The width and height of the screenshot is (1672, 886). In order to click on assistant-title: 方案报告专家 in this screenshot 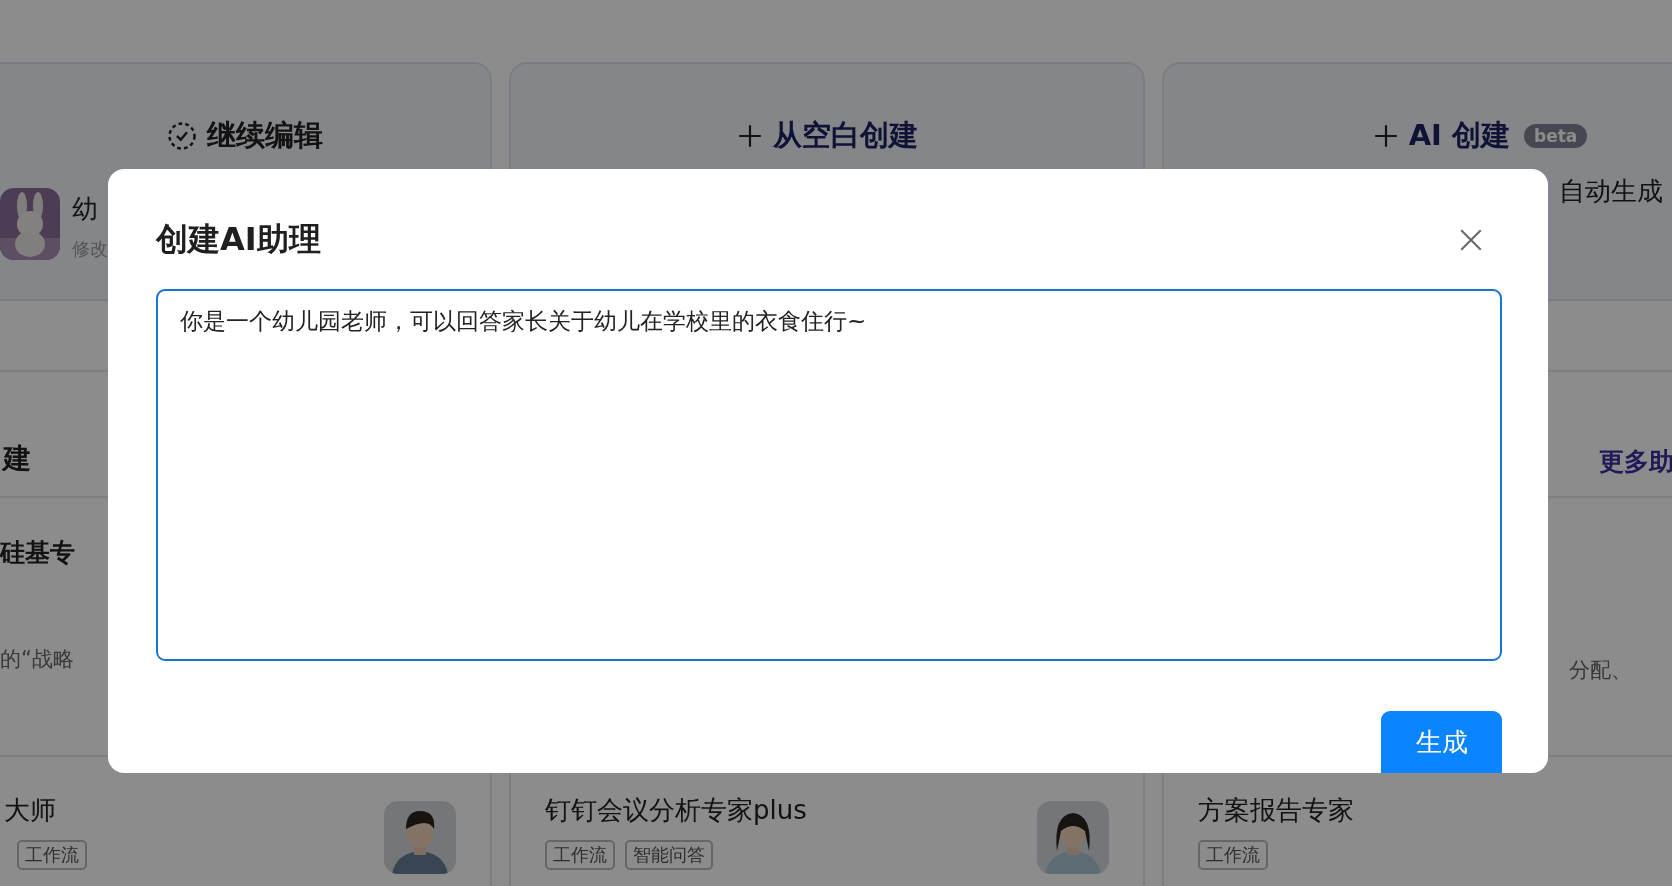, I will do `click(1276, 810)`.